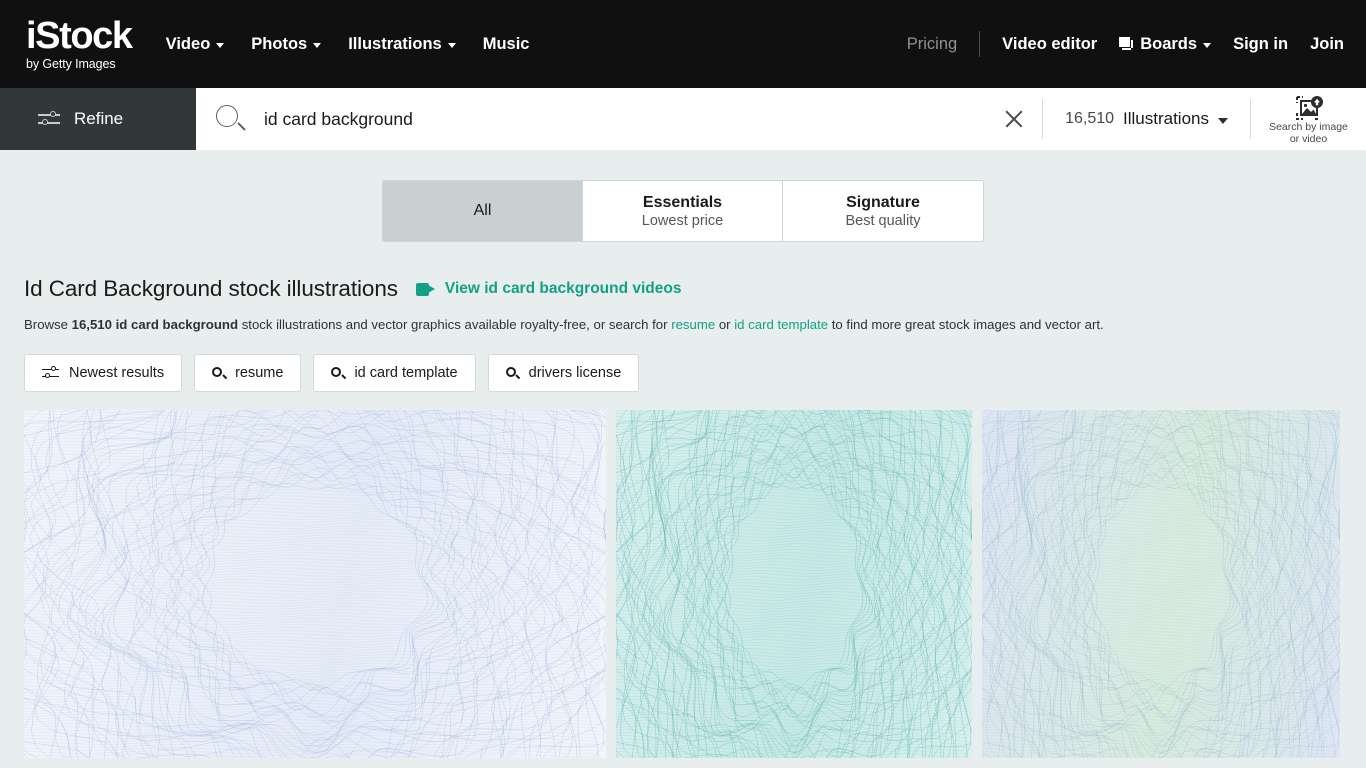 This screenshot has height=768, width=1366. Describe the element at coordinates (883, 220) in the screenshot. I see `tab-signature-sublabel: Best quality` at that location.